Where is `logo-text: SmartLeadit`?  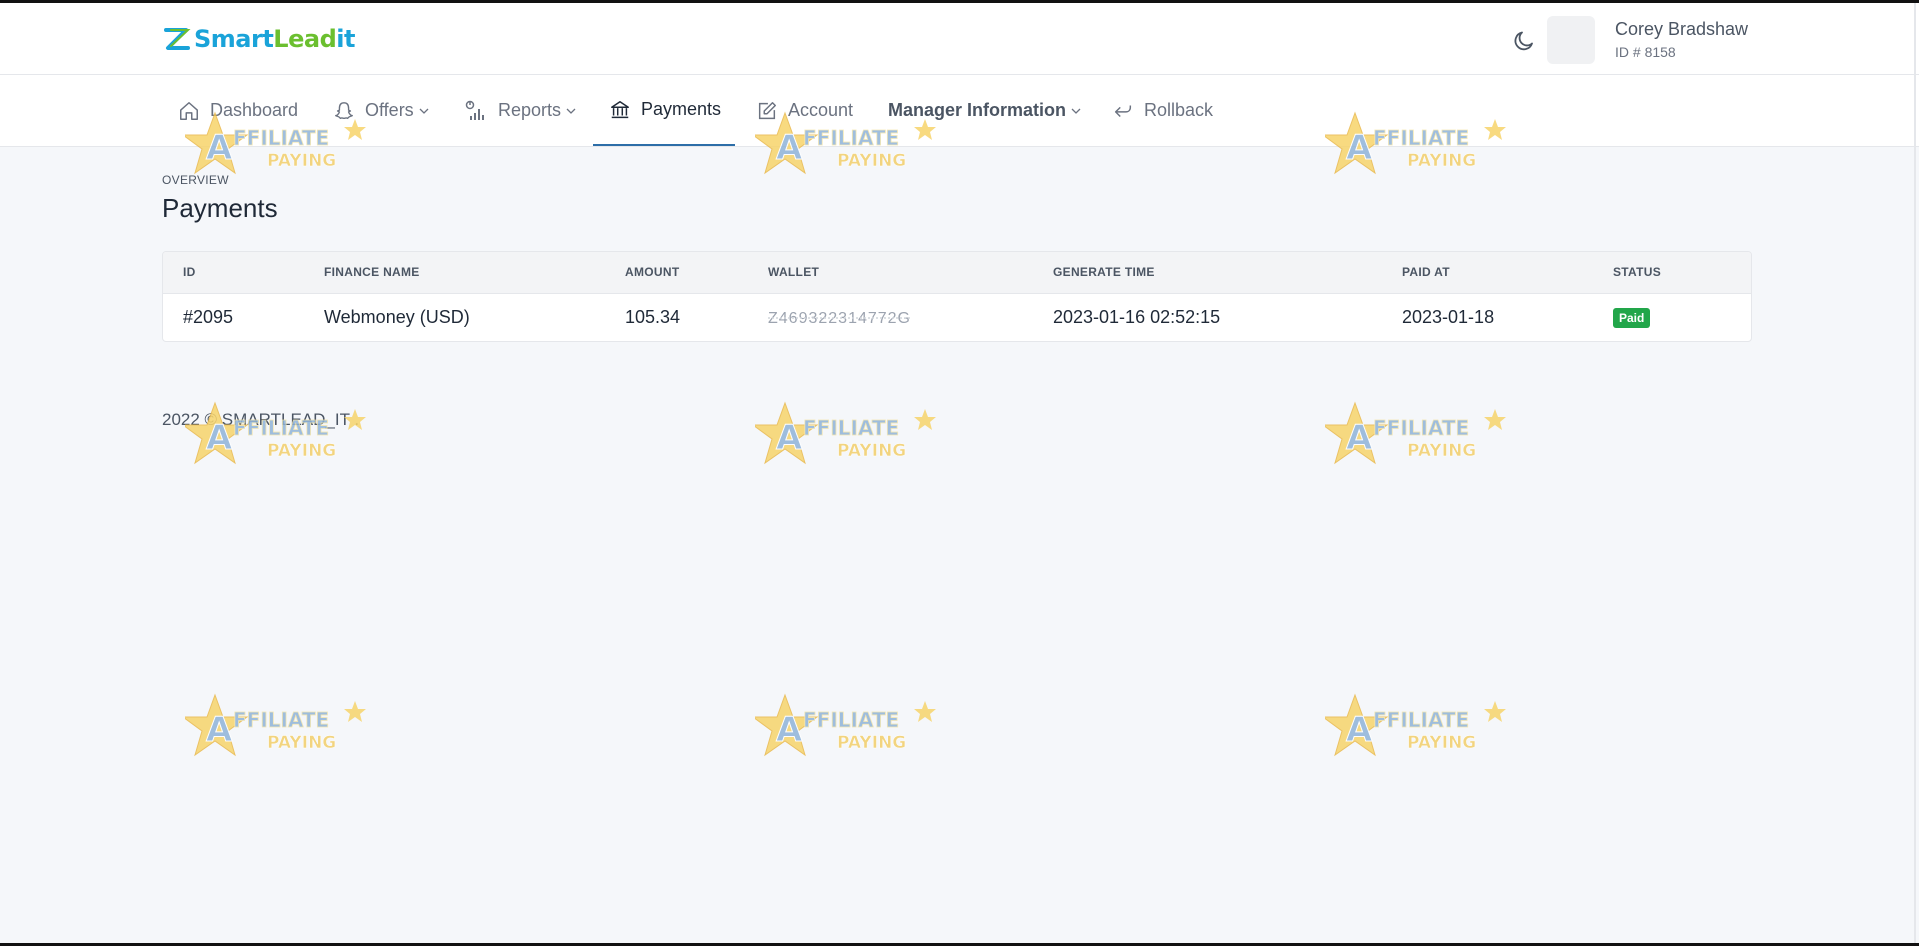 logo-text: SmartLeadit is located at coordinates (274, 39).